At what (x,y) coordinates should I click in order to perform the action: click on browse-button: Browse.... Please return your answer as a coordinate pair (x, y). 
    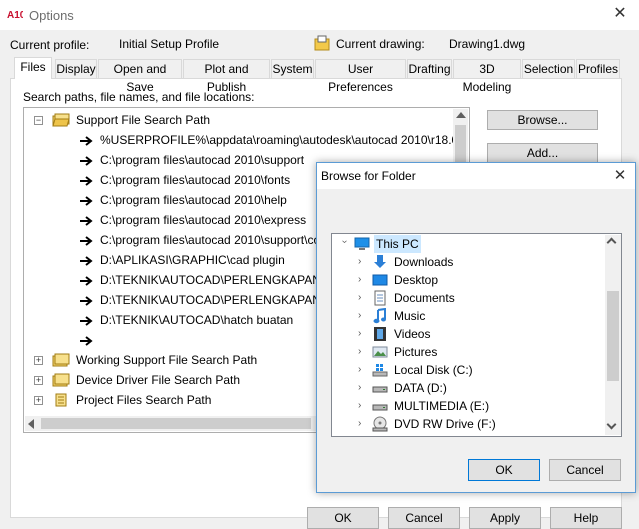
    Looking at the image, I should click on (542, 120).